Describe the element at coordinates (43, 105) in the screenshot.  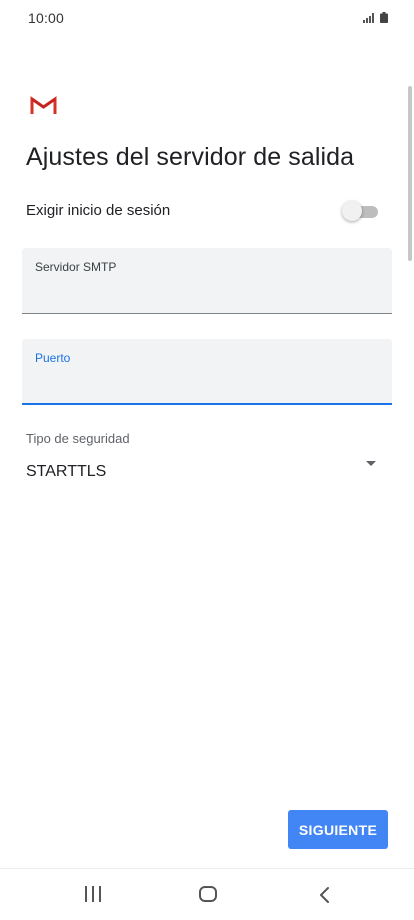
I see `gmail-logo` at that location.